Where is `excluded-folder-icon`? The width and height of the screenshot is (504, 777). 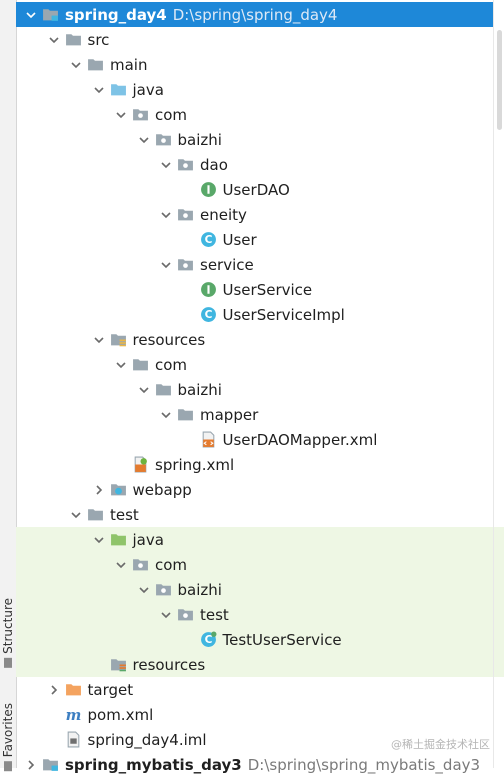
excluded-folder-icon is located at coordinates (73, 689).